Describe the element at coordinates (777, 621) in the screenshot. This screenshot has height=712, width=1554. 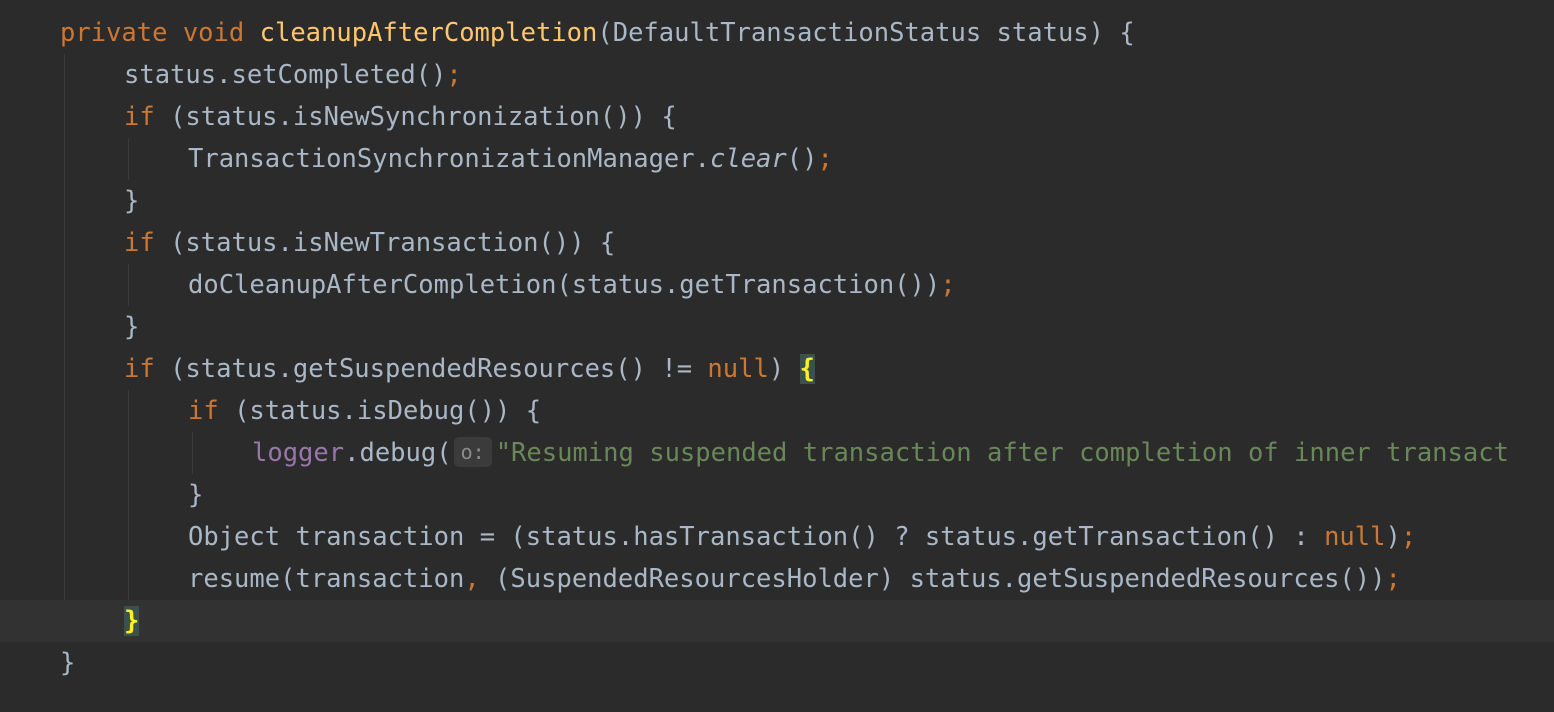
I see `current-code-line: }` at that location.